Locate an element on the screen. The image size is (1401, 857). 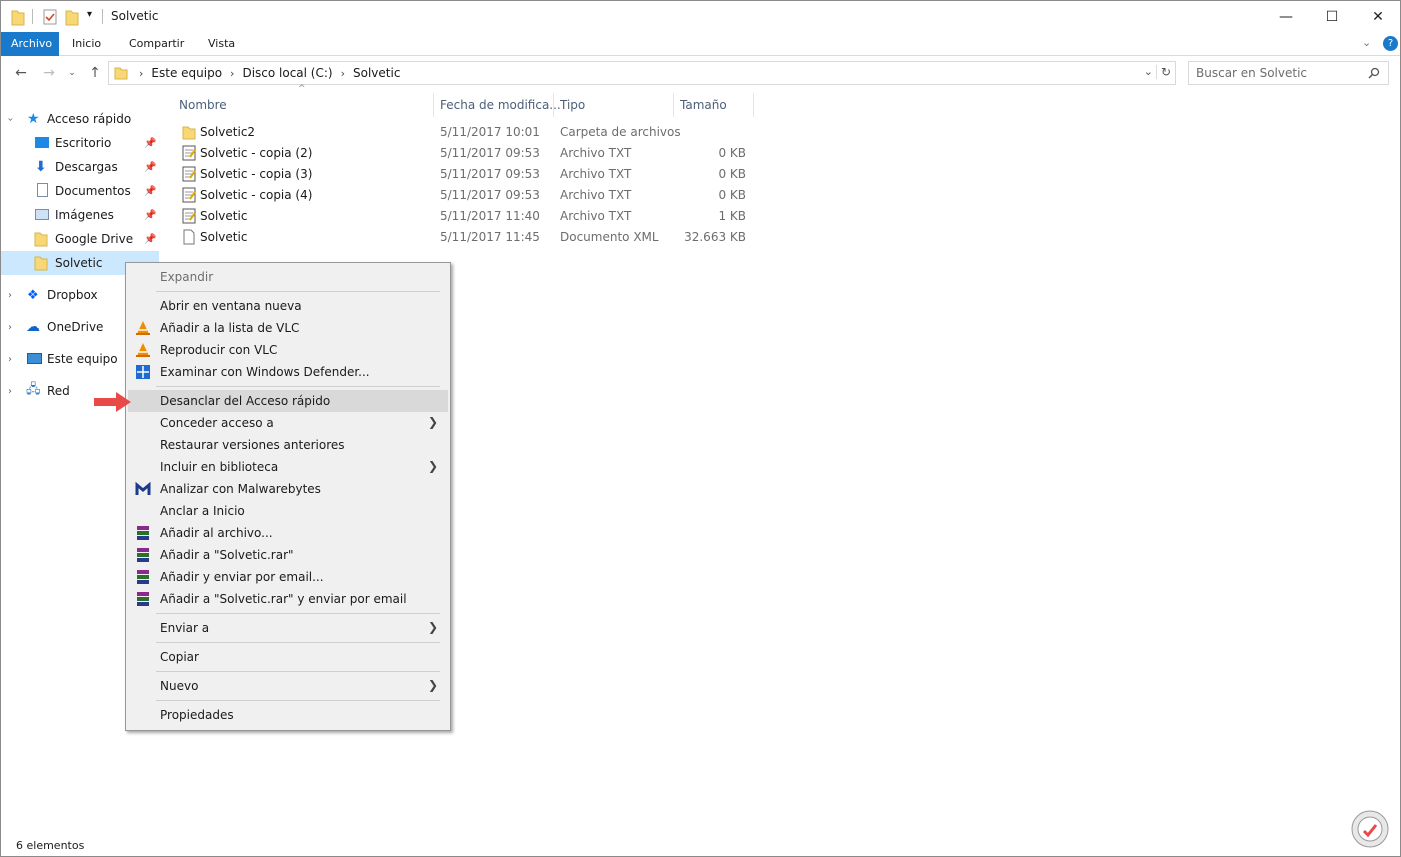
recent-locations-icon: ⌄ is located at coordinates (72, 73).